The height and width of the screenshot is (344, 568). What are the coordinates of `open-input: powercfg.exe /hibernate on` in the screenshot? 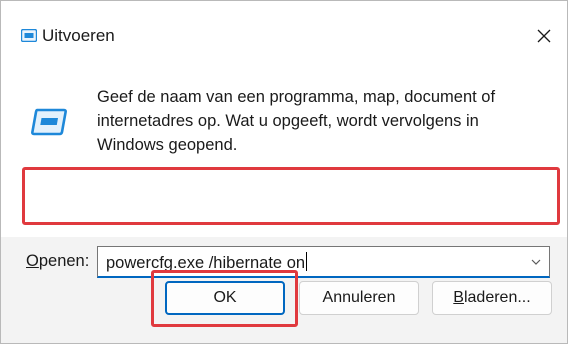 It's located at (207, 262).